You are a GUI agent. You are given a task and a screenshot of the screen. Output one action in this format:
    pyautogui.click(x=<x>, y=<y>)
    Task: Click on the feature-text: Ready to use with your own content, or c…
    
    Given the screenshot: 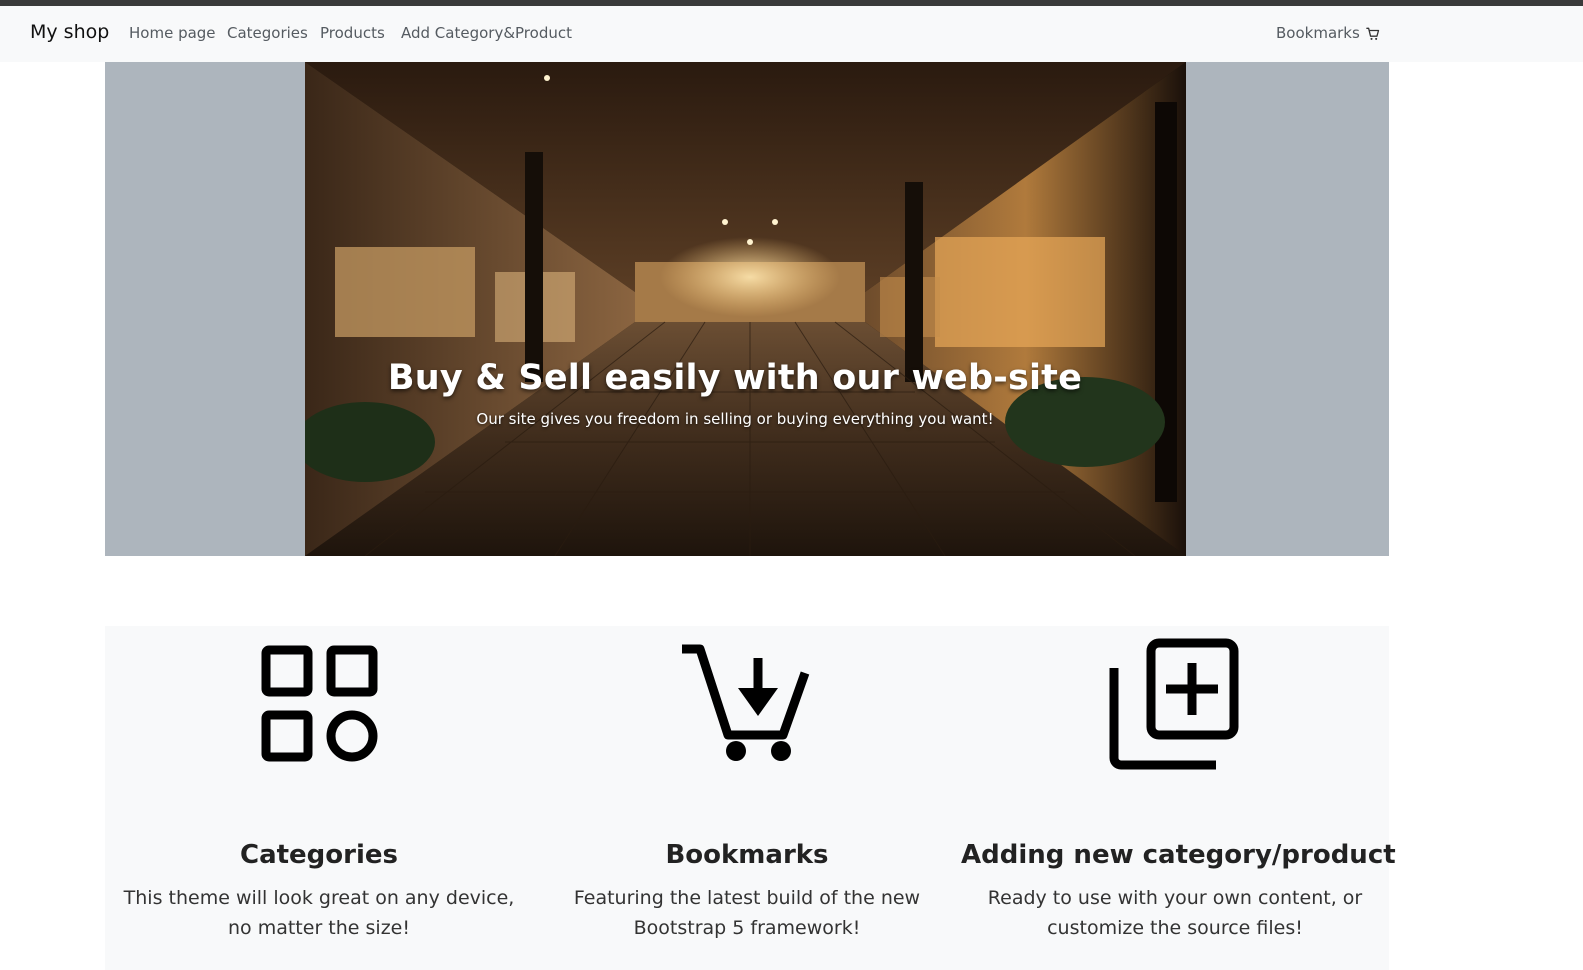 What is the action you would take?
    pyautogui.click(x=1175, y=913)
    